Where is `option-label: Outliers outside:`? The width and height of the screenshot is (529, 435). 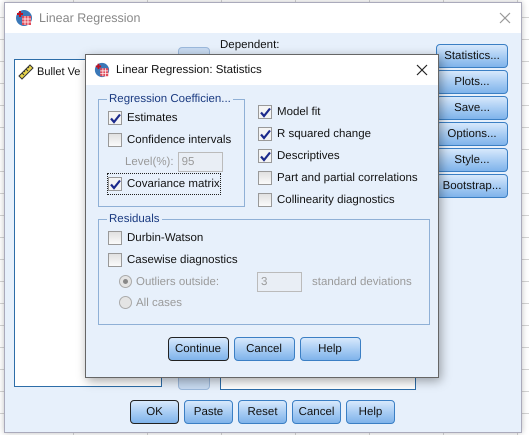 option-label: Outliers outside: is located at coordinates (178, 282).